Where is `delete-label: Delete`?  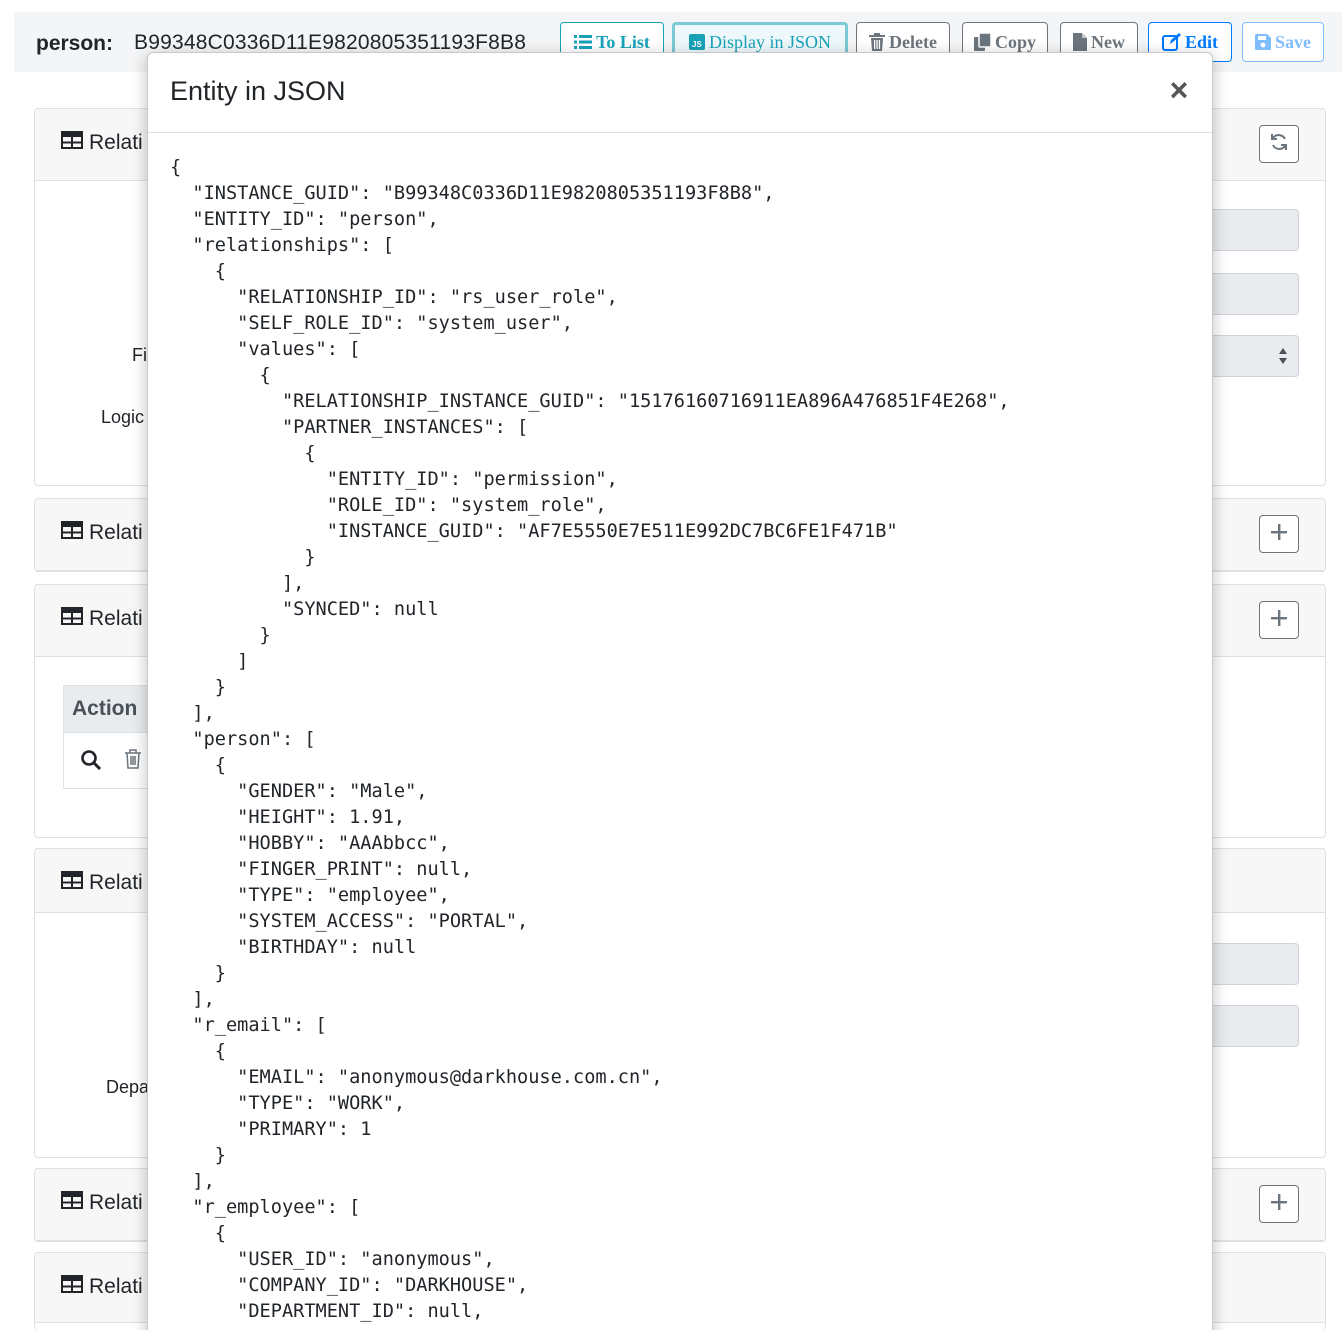
delete-label: Delete is located at coordinates (913, 41).